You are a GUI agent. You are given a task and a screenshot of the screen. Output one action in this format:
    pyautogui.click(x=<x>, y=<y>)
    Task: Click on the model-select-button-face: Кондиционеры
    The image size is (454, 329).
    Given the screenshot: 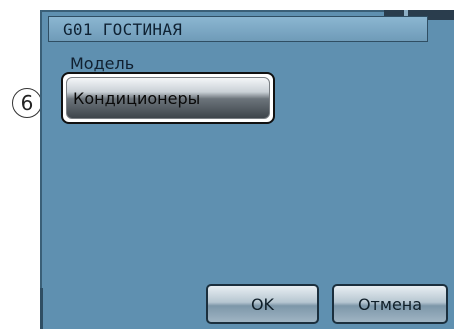 What is the action you would take?
    pyautogui.click(x=168, y=98)
    